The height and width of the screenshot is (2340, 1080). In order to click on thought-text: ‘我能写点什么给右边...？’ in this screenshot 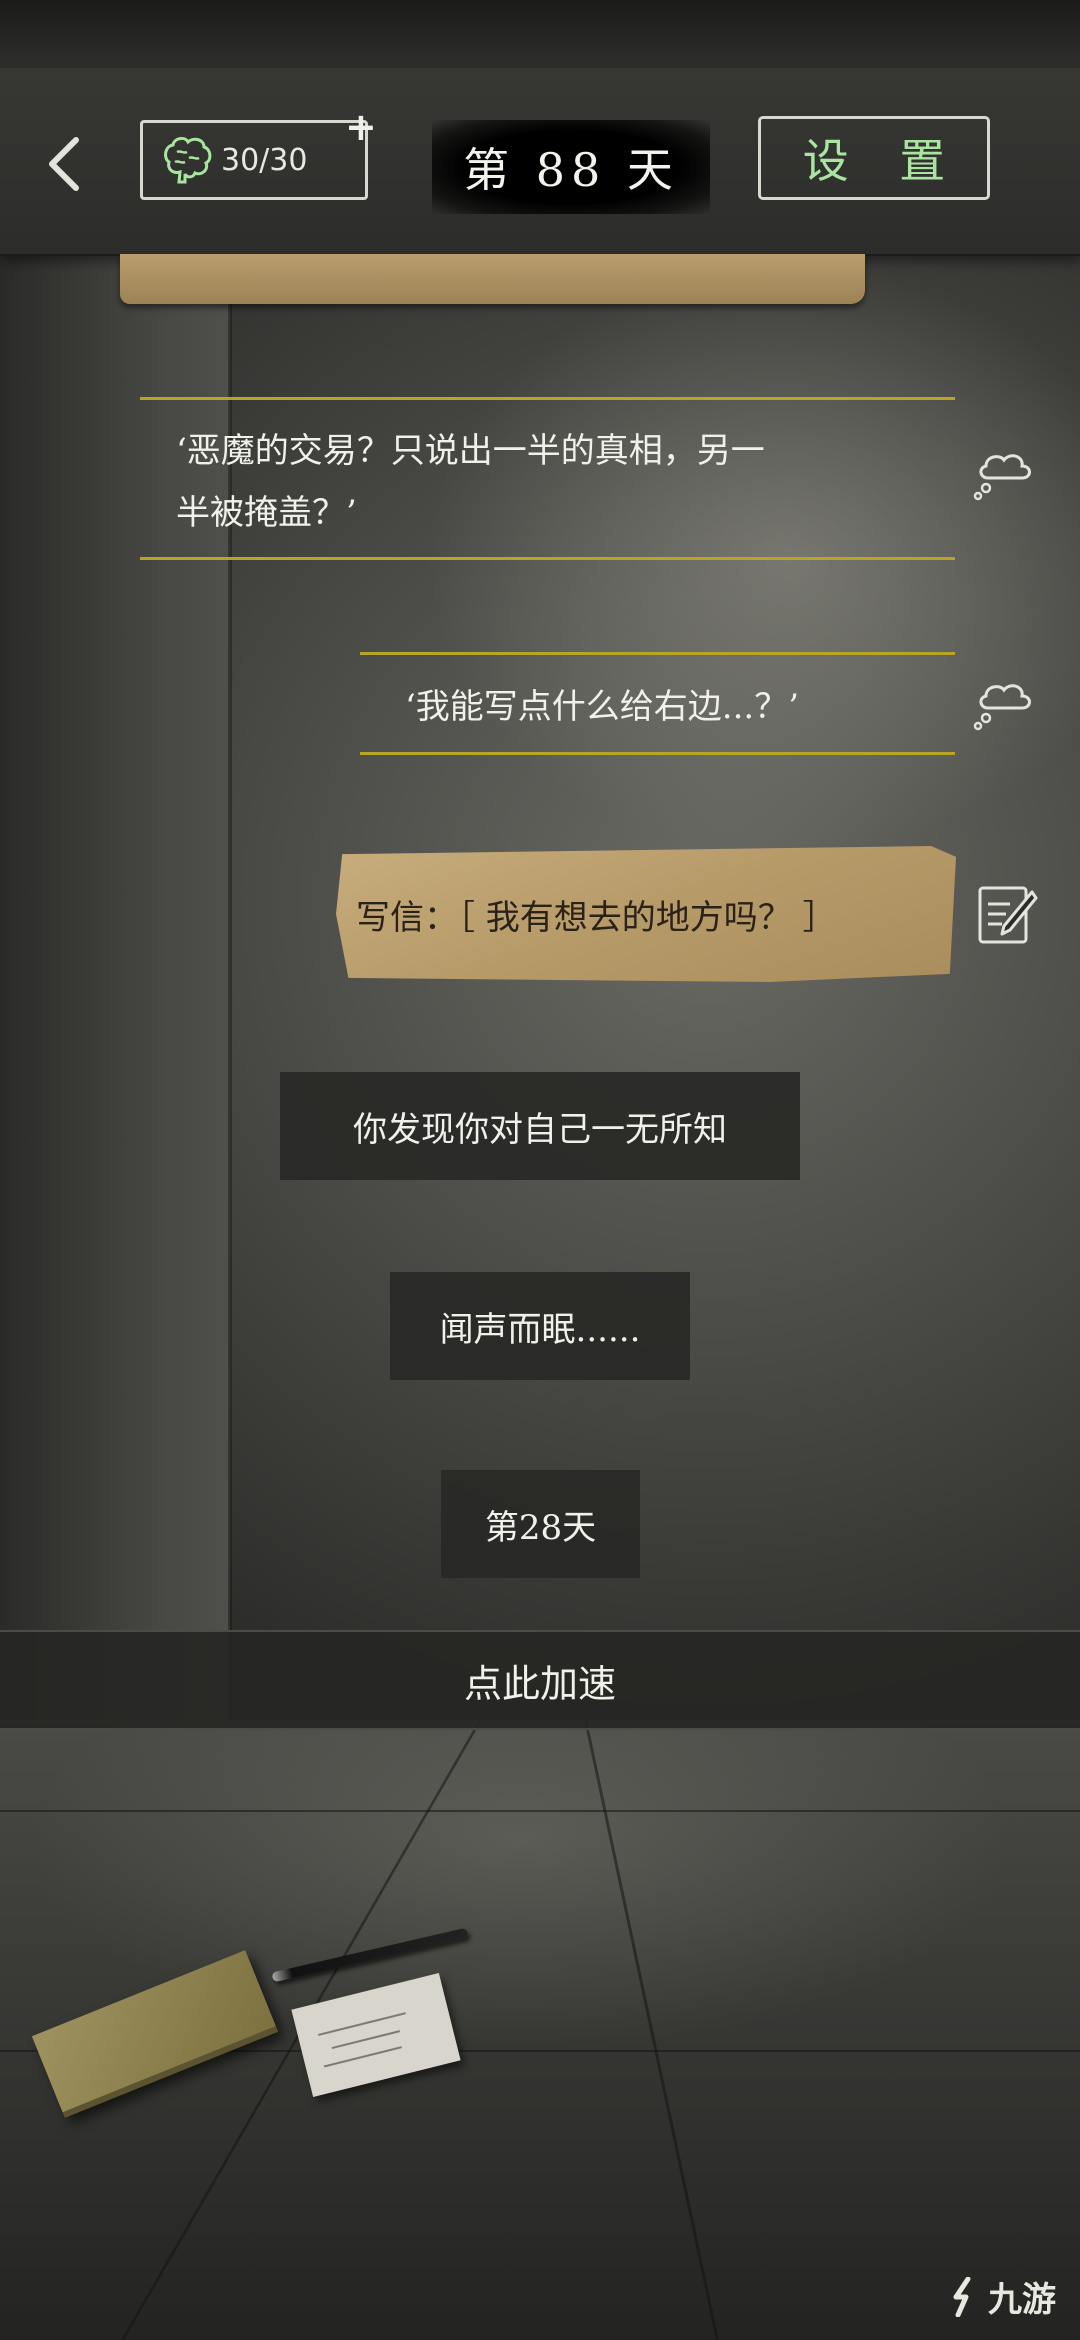, I will do `click(602, 707)`.